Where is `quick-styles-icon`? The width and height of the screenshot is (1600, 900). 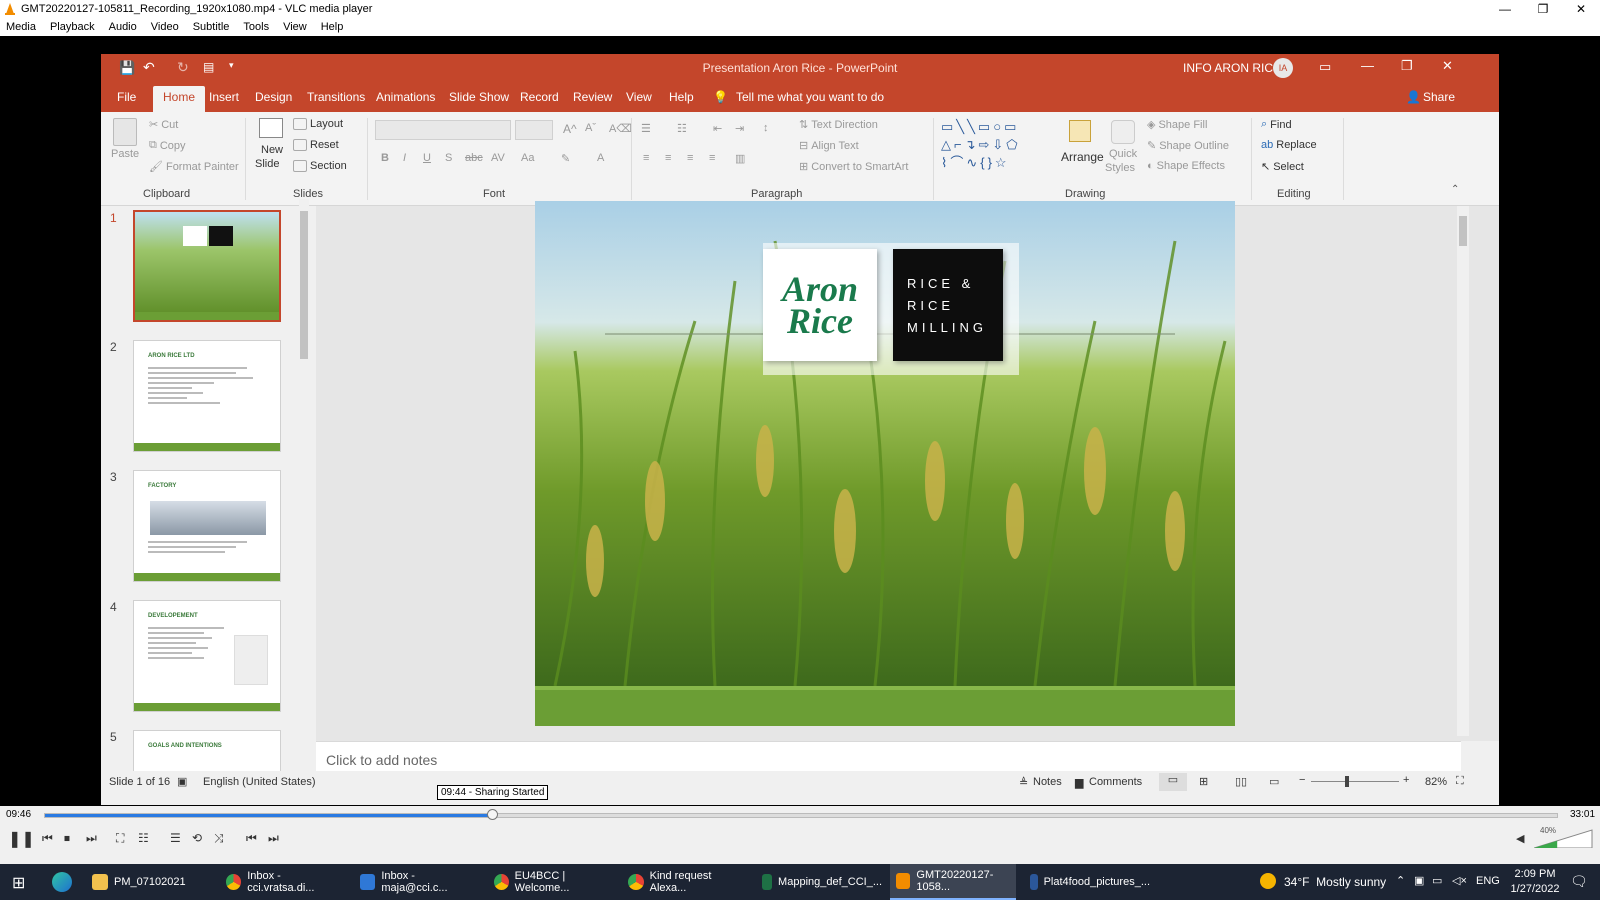 quick-styles-icon is located at coordinates (1123, 132).